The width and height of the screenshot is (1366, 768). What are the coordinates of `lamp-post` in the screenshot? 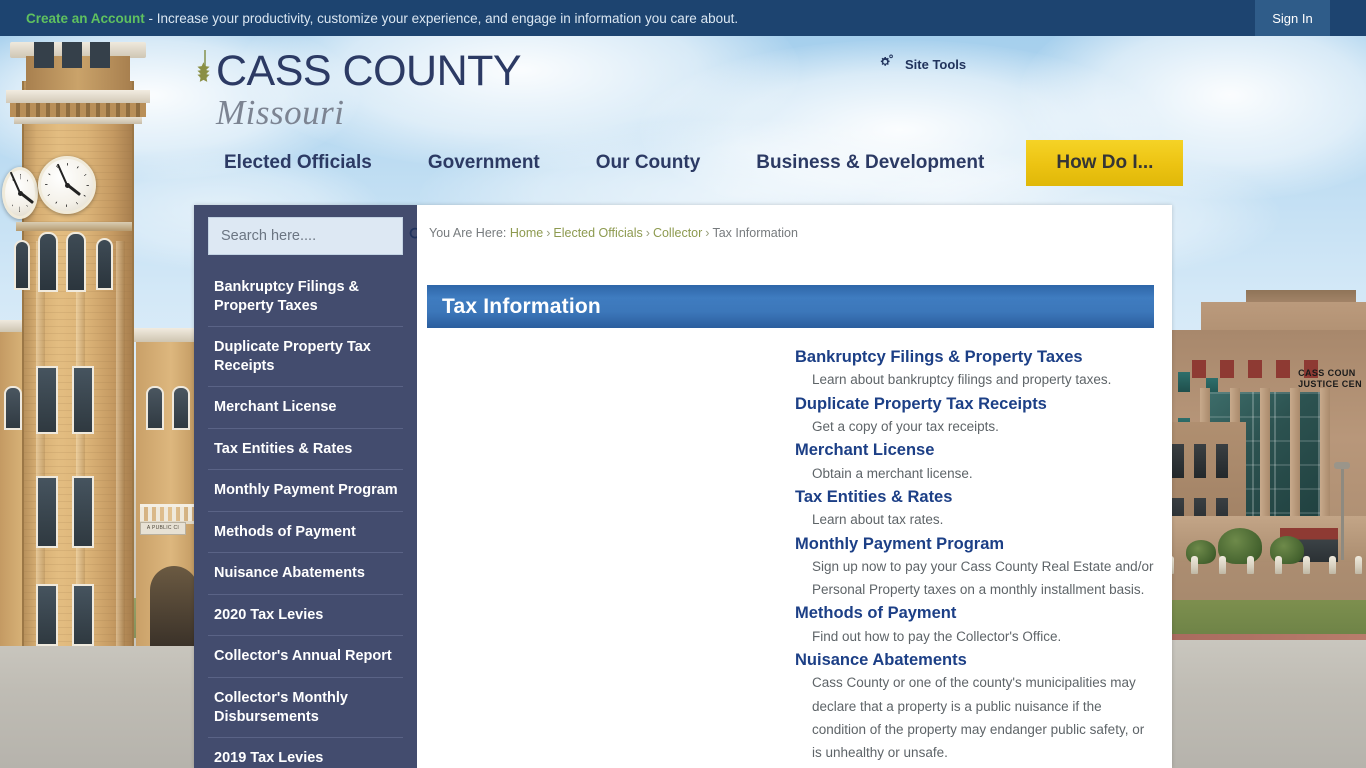 It's located at (1342, 514).